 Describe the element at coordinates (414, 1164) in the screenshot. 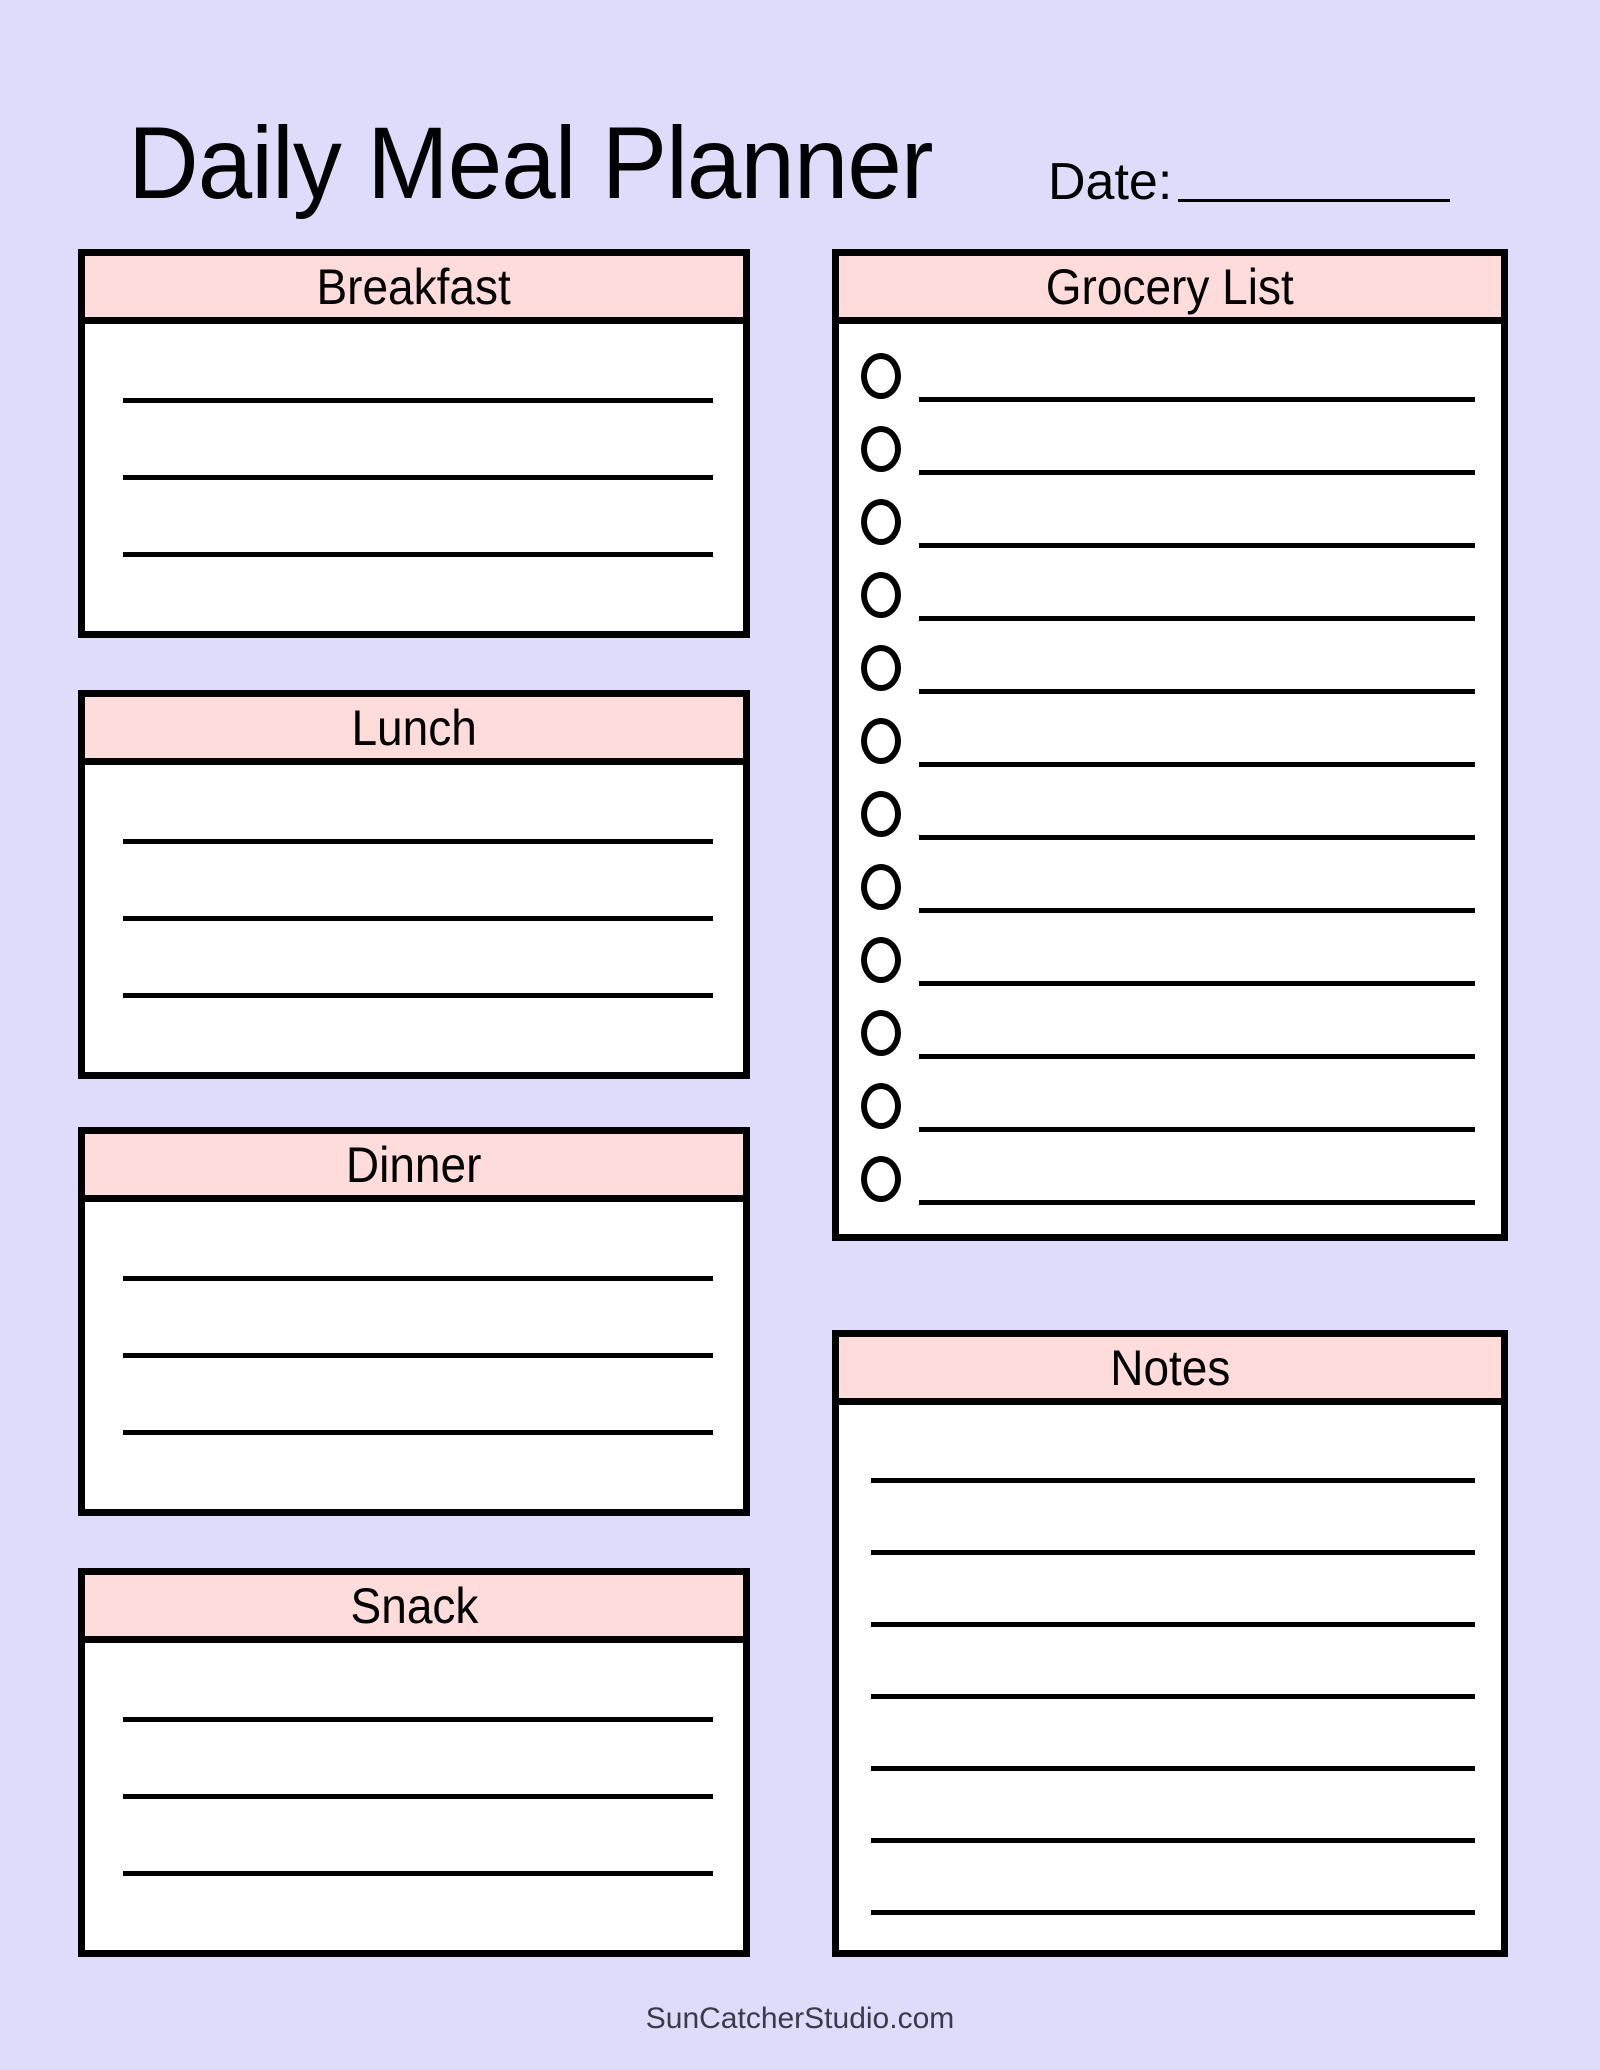

I see `panel-dinner-title: Dinner` at that location.